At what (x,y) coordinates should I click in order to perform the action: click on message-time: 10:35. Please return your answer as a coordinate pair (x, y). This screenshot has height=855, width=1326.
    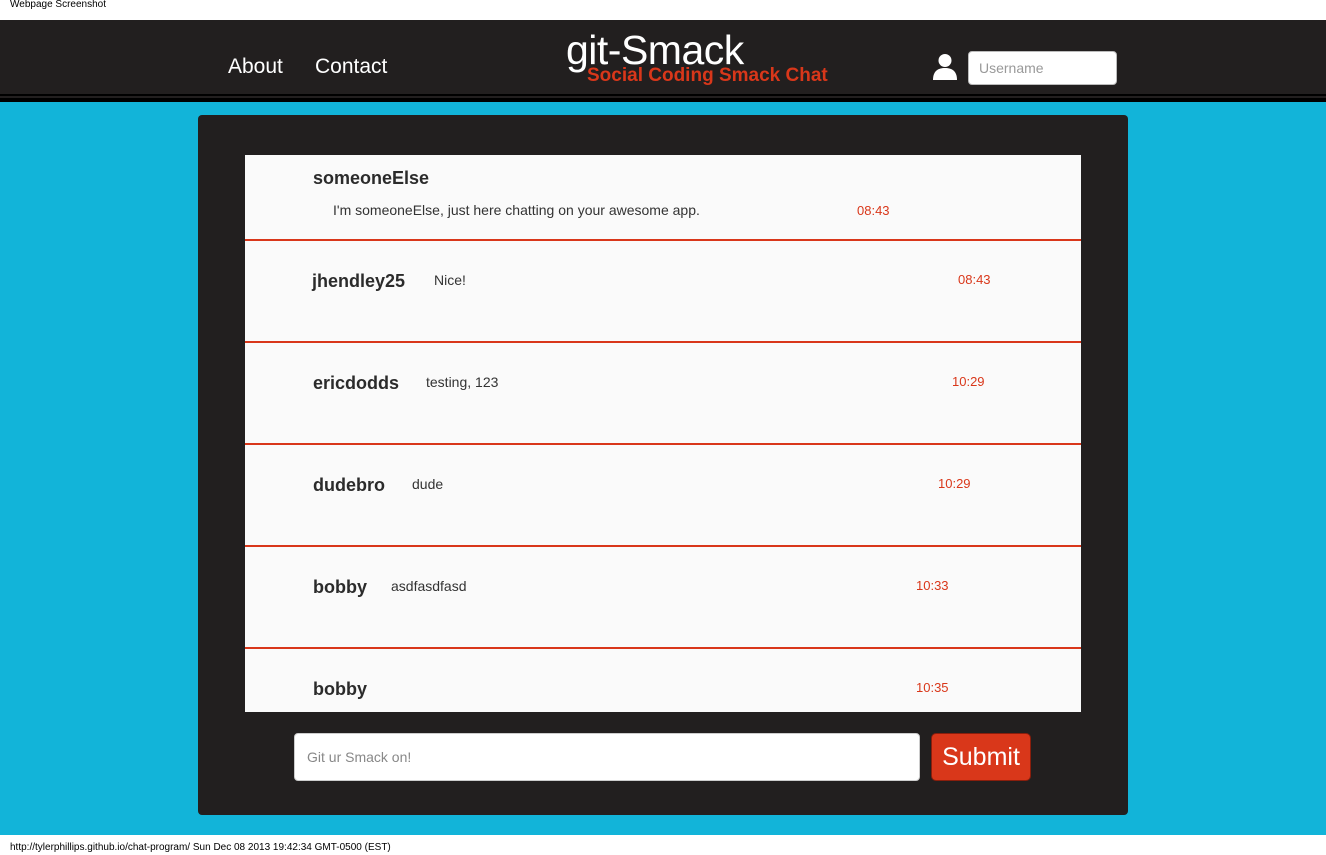
    Looking at the image, I should click on (932, 687).